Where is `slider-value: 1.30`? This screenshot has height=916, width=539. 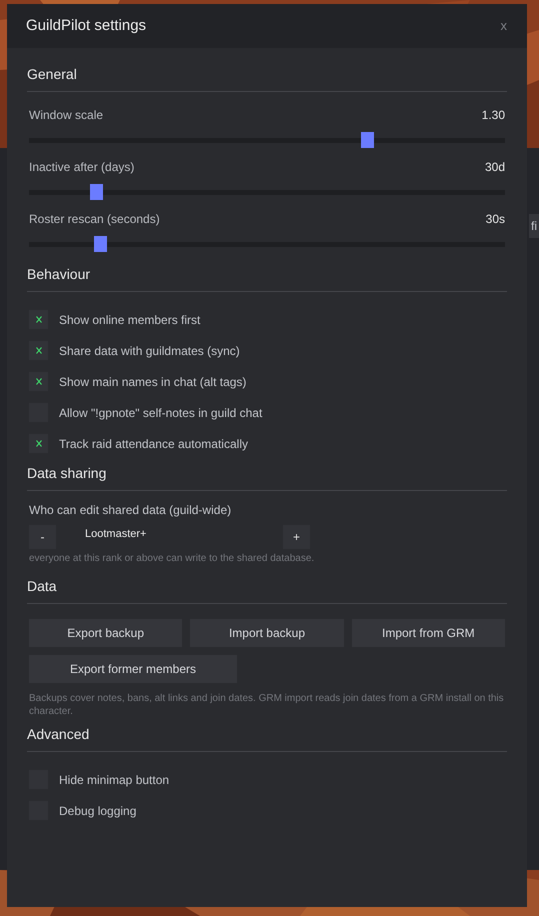 slider-value: 1.30 is located at coordinates (493, 115).